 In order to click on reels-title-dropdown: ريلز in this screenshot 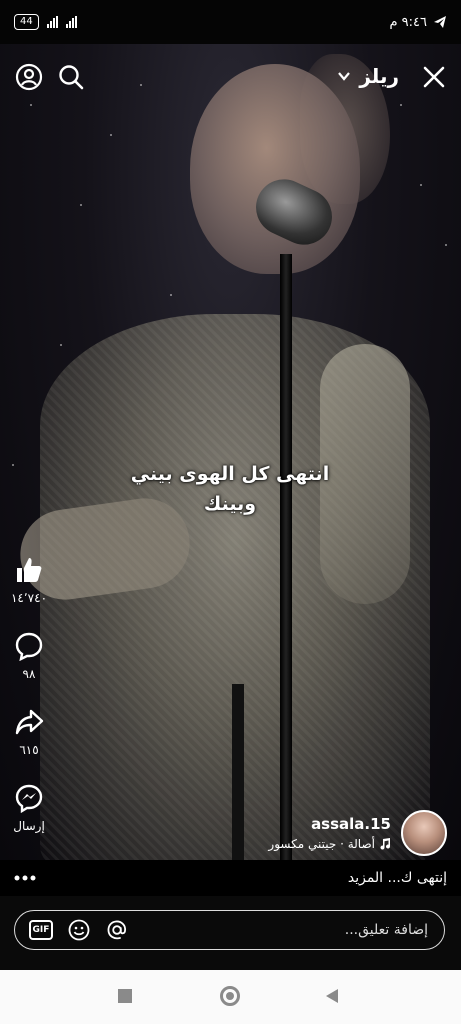, I will do `click(368, 76)`.